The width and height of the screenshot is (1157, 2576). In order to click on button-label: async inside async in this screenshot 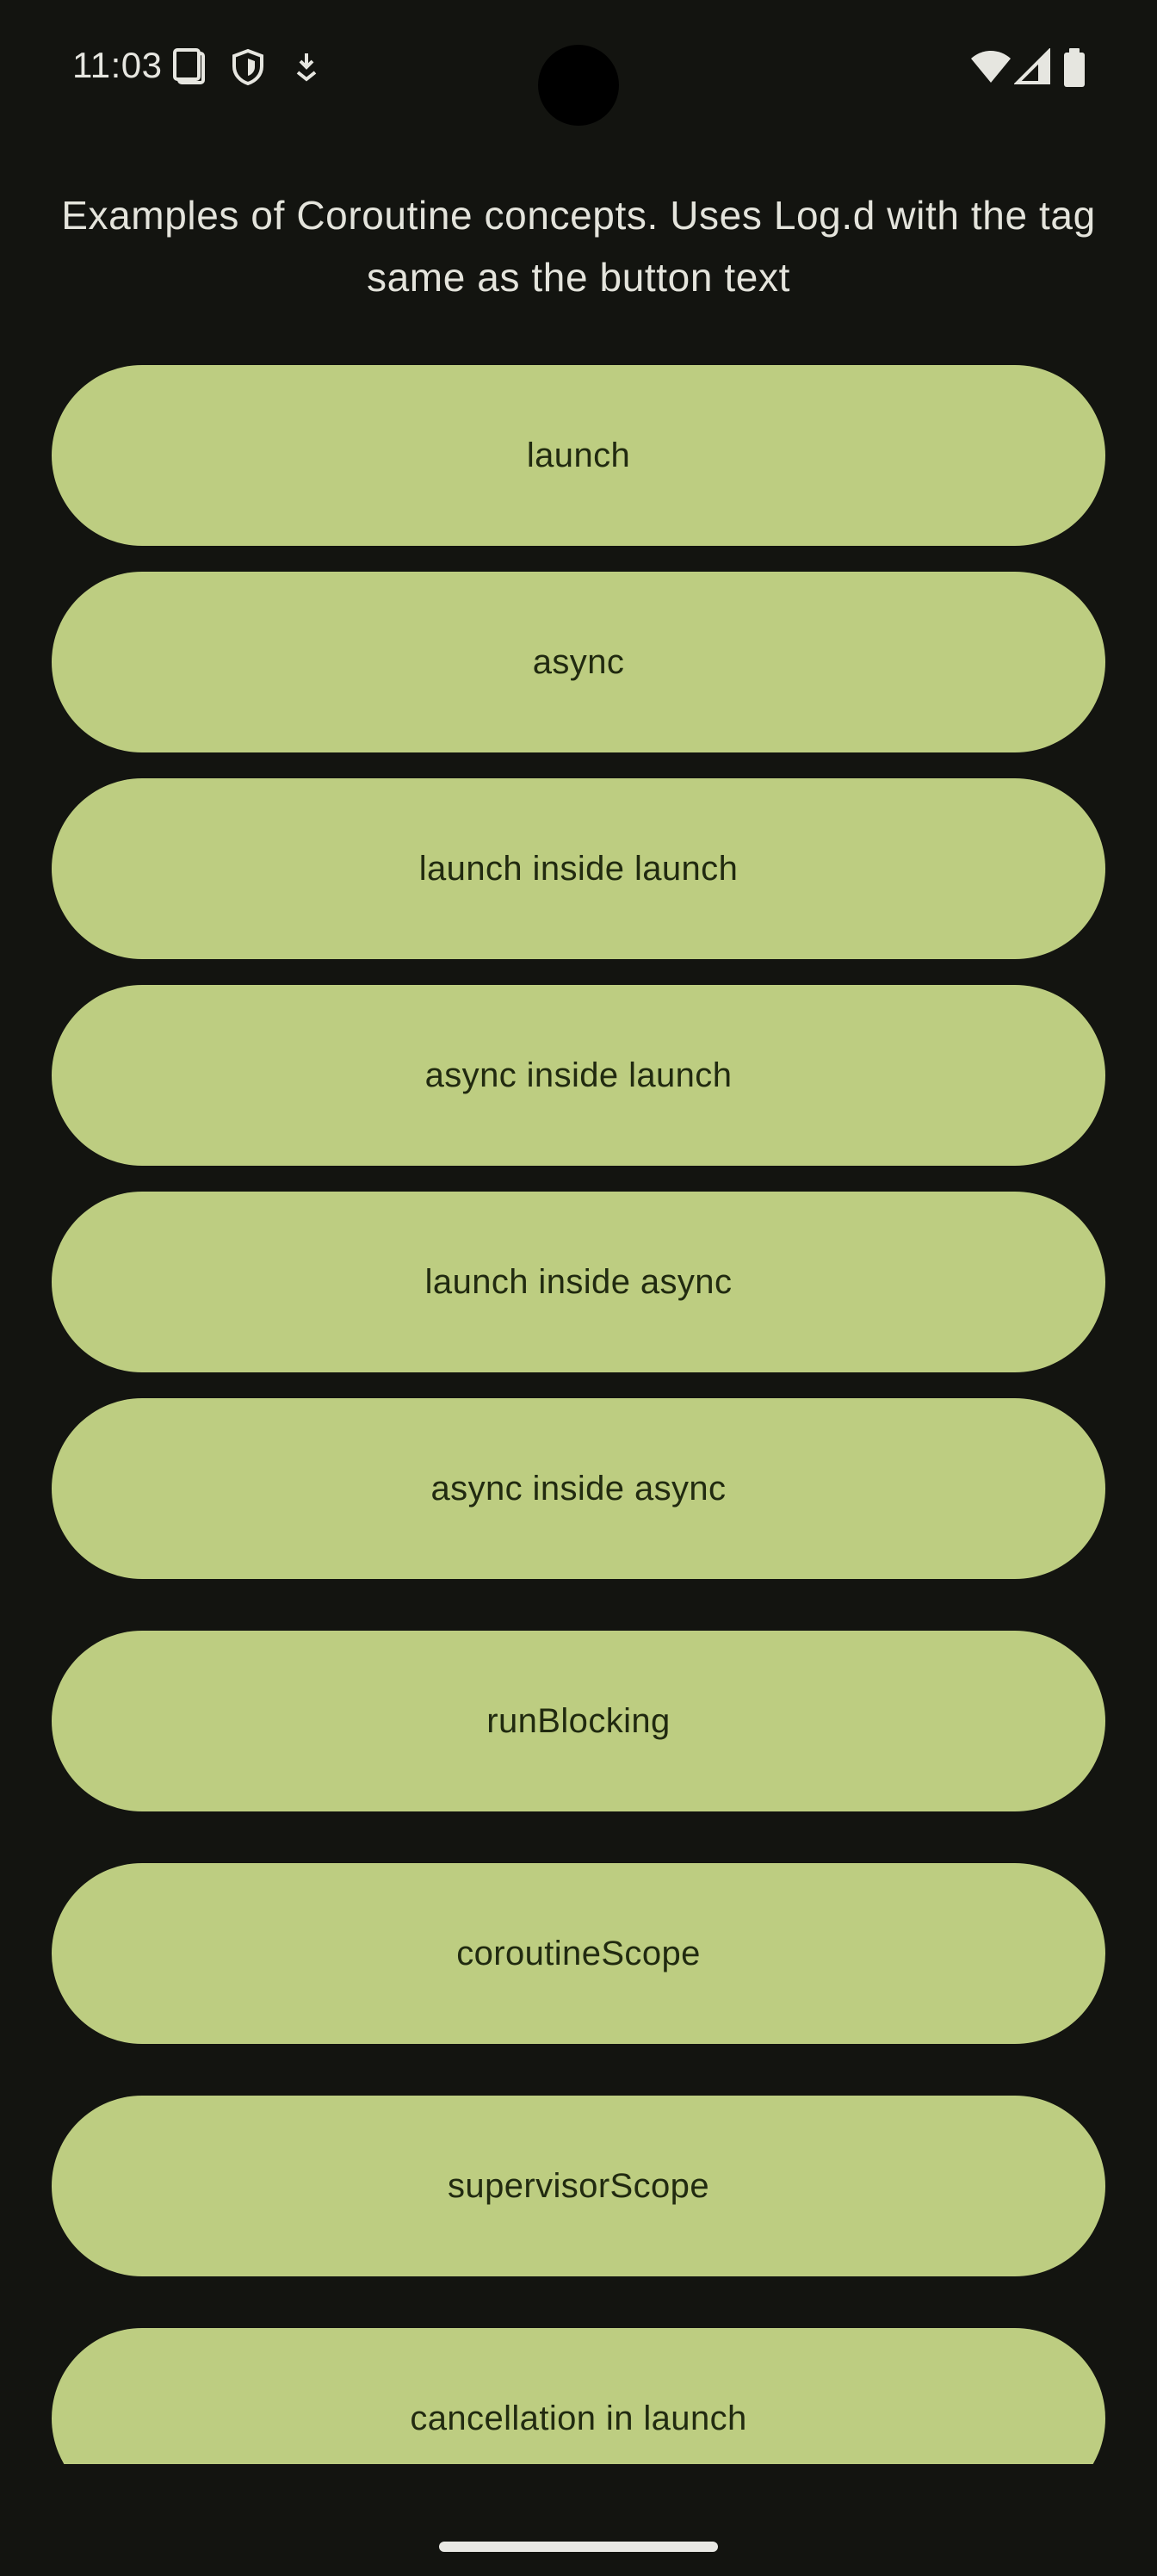, I will do `click(579, 1489)`.